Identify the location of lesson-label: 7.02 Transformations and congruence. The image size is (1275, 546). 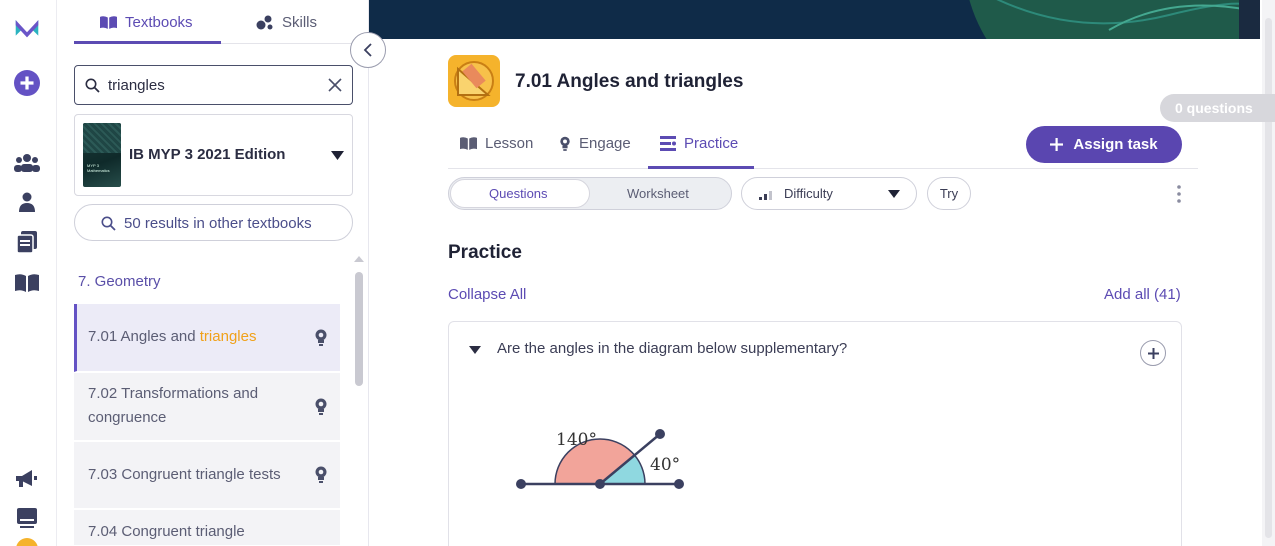
(173, 405).